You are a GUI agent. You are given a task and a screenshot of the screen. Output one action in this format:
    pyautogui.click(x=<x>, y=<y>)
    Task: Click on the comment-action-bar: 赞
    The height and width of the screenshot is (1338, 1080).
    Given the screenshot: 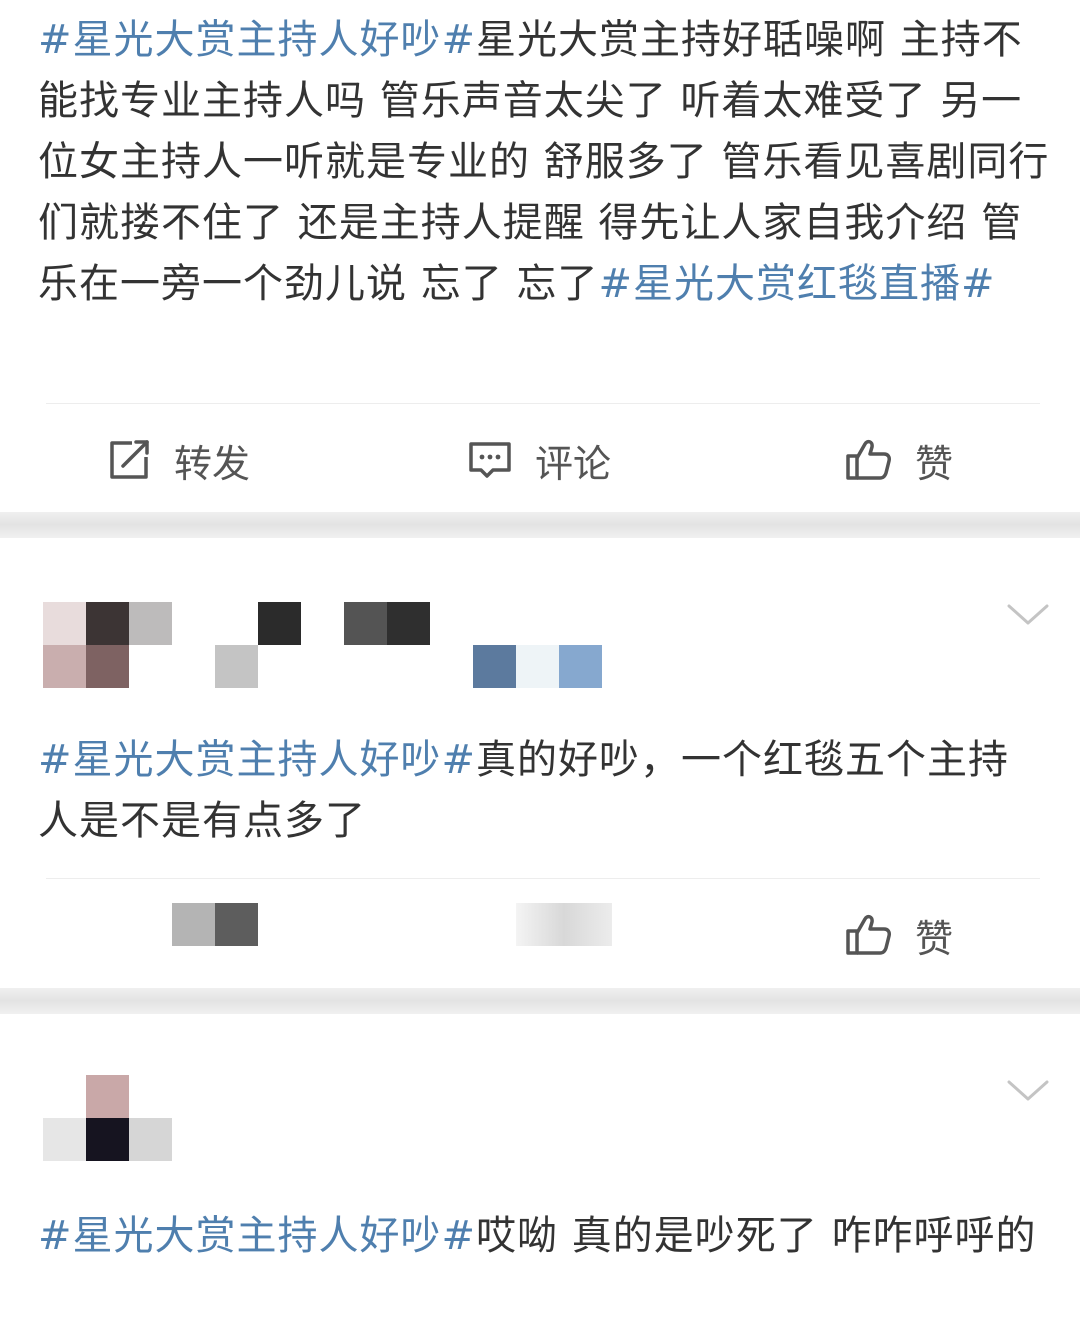 What is the action you would take?
    pyautogui.click(x=540, y=935)
    